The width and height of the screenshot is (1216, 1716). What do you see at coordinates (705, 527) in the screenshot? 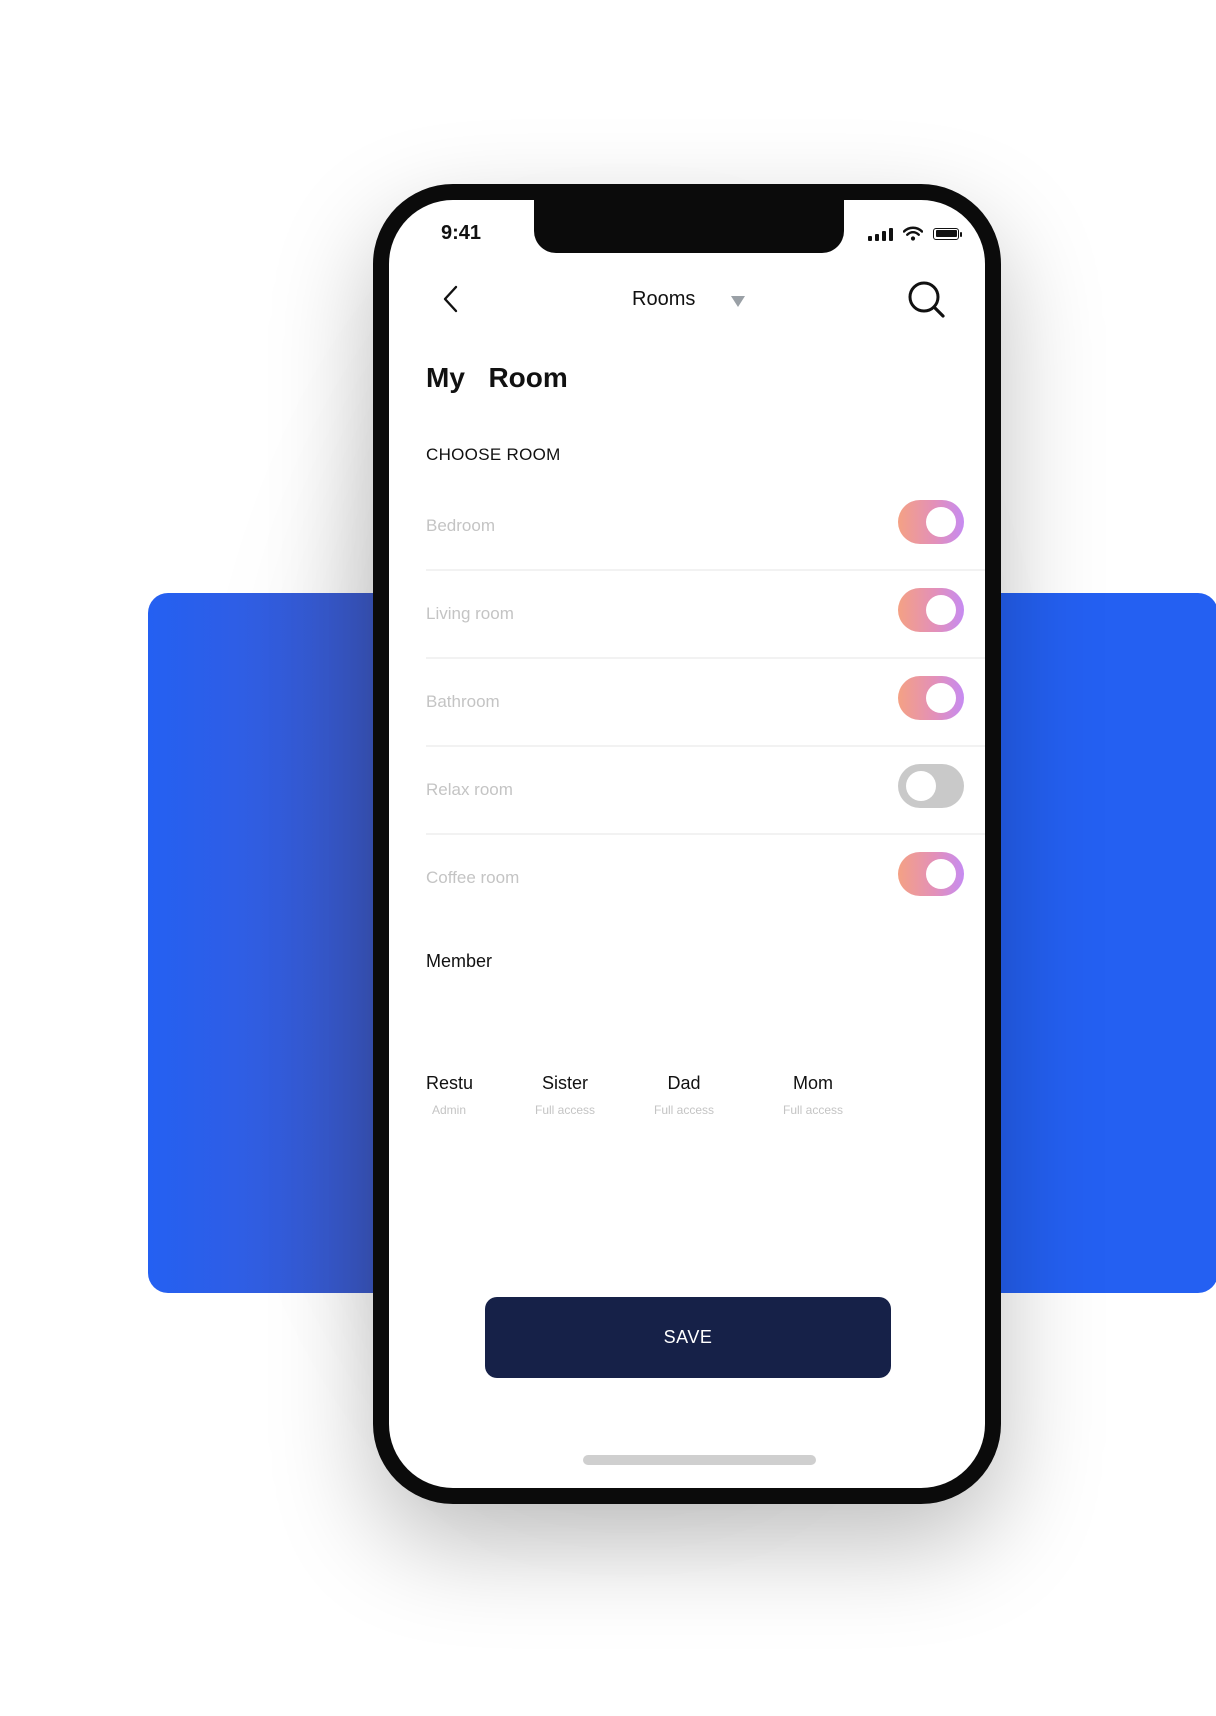
I see `room-row-bedroom: Bedroom` at bounding box center [705, 527].